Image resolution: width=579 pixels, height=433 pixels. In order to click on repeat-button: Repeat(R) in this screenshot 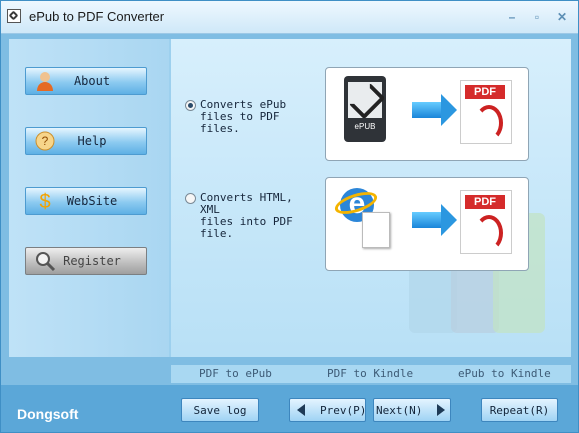, I will do `click(519, 410)`.